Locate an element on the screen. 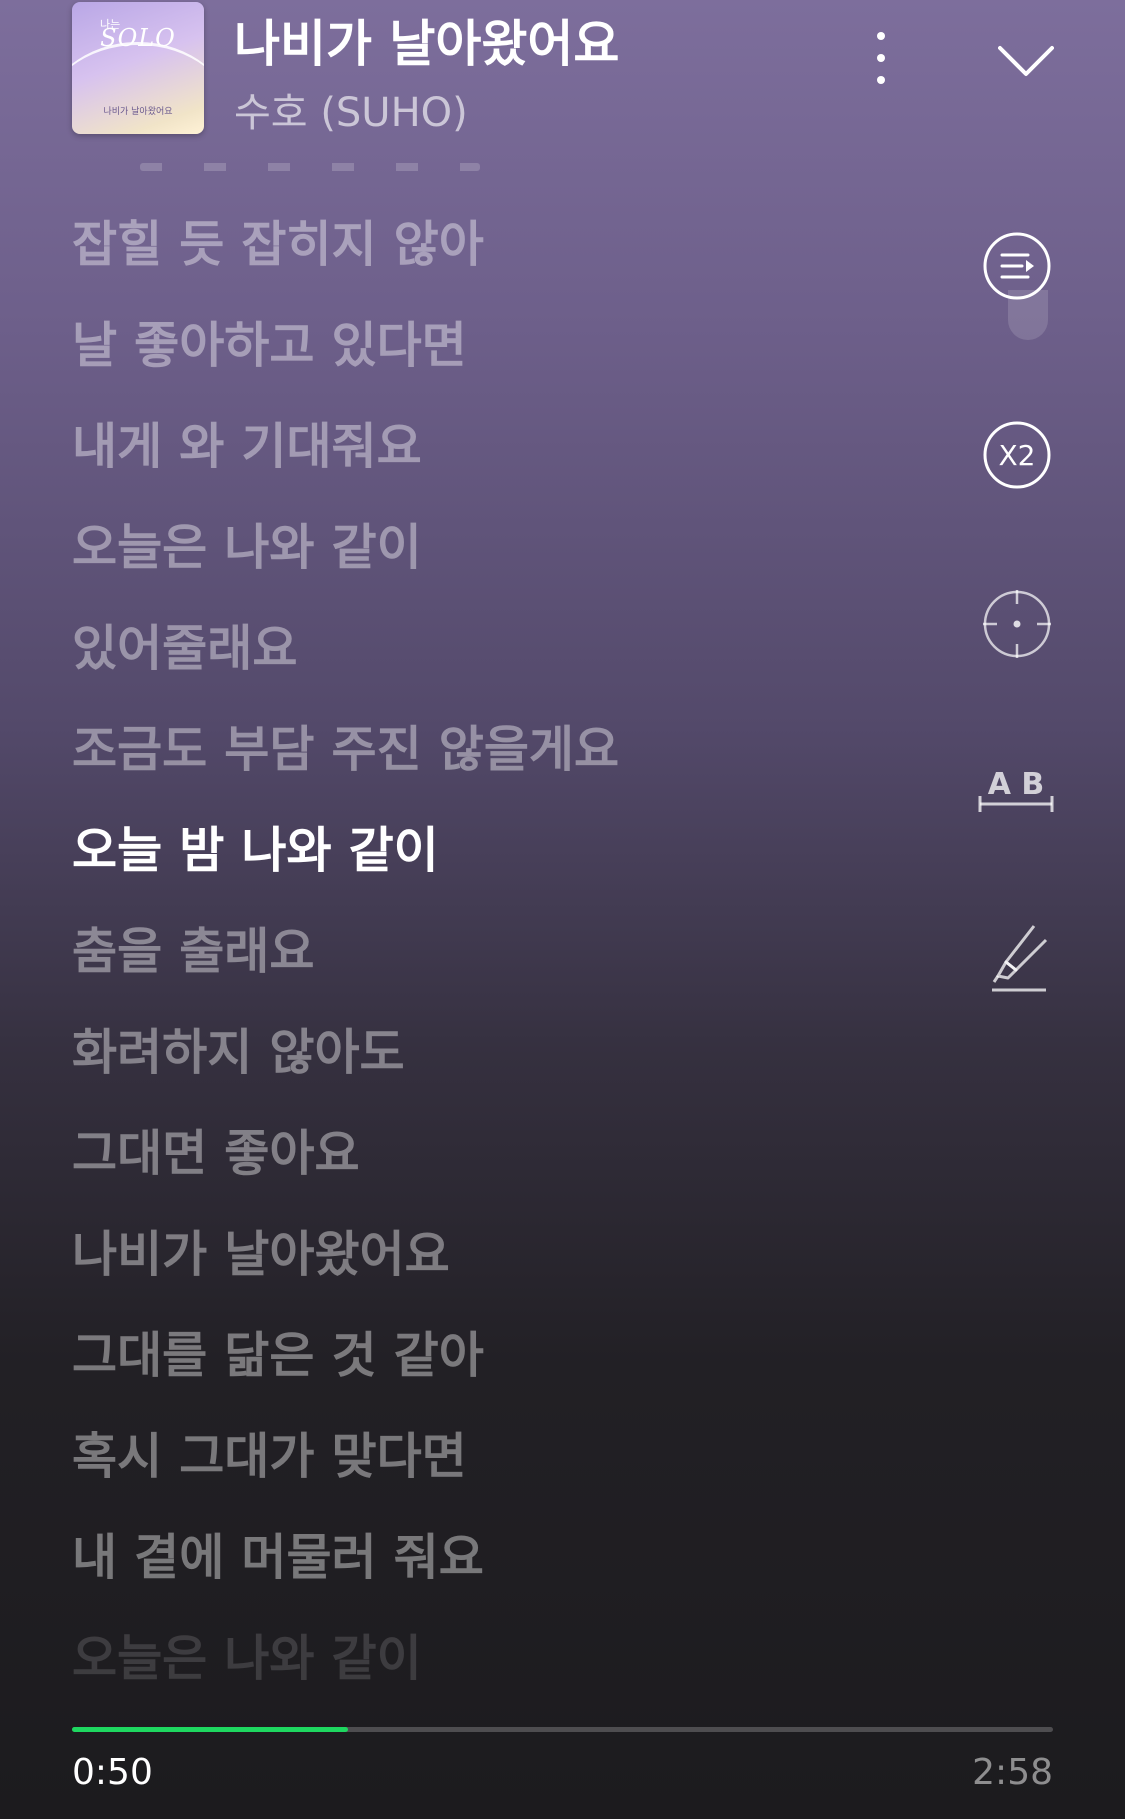 This screenshot has width=1125, height=1819. lyric-line: 그대면 좋아요 is located at coordinates (472, 1164).